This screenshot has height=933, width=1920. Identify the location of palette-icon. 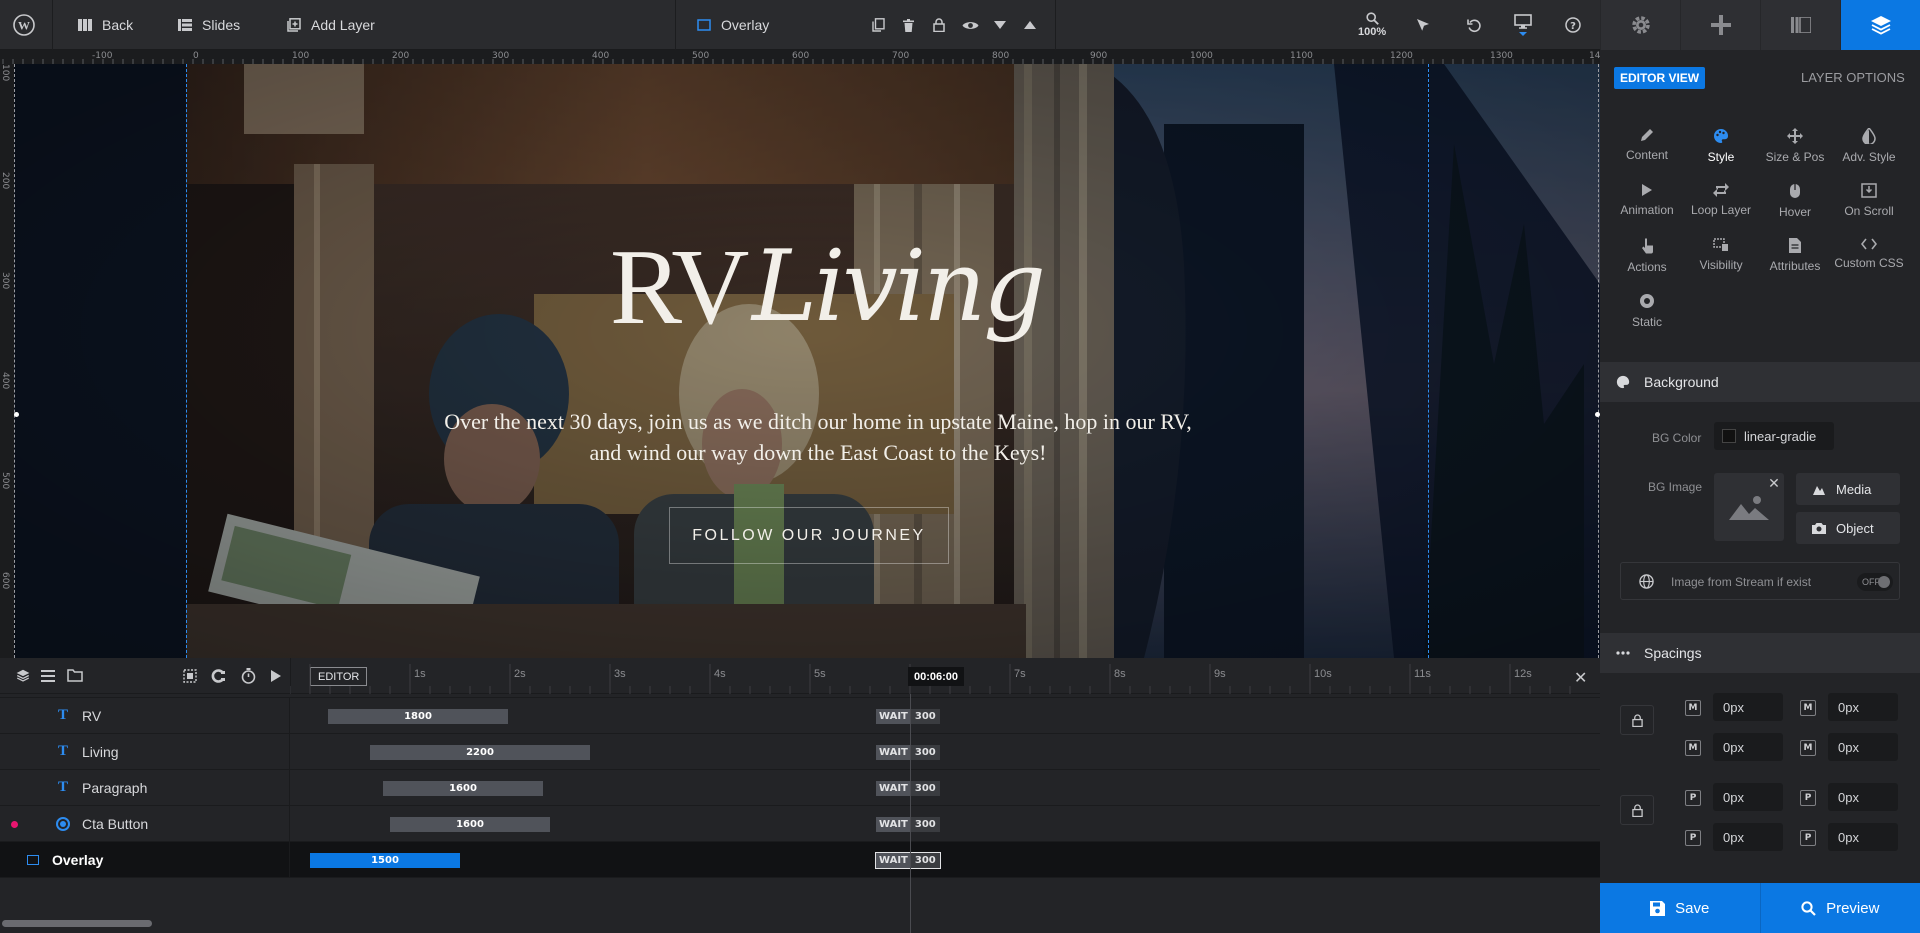
(1721, 136).